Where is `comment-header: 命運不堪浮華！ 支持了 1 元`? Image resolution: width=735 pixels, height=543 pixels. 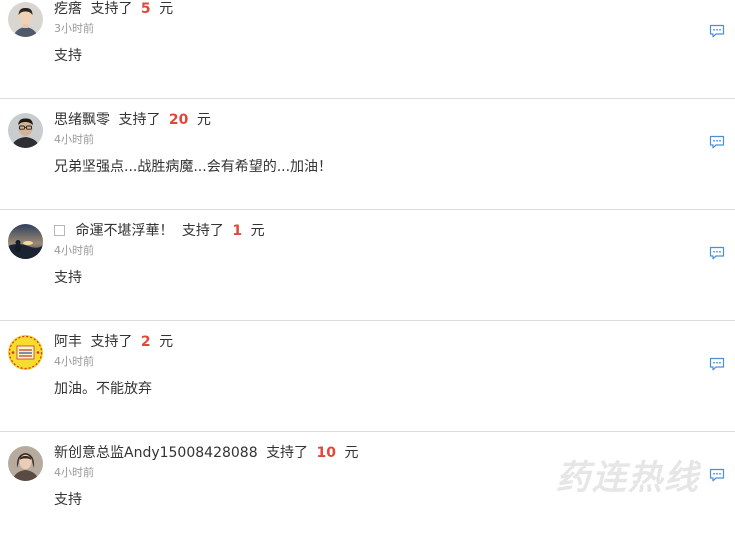
comment-header: 命運不堪浮華！ 支持了 1 元 is located at coordinates (159, 231).